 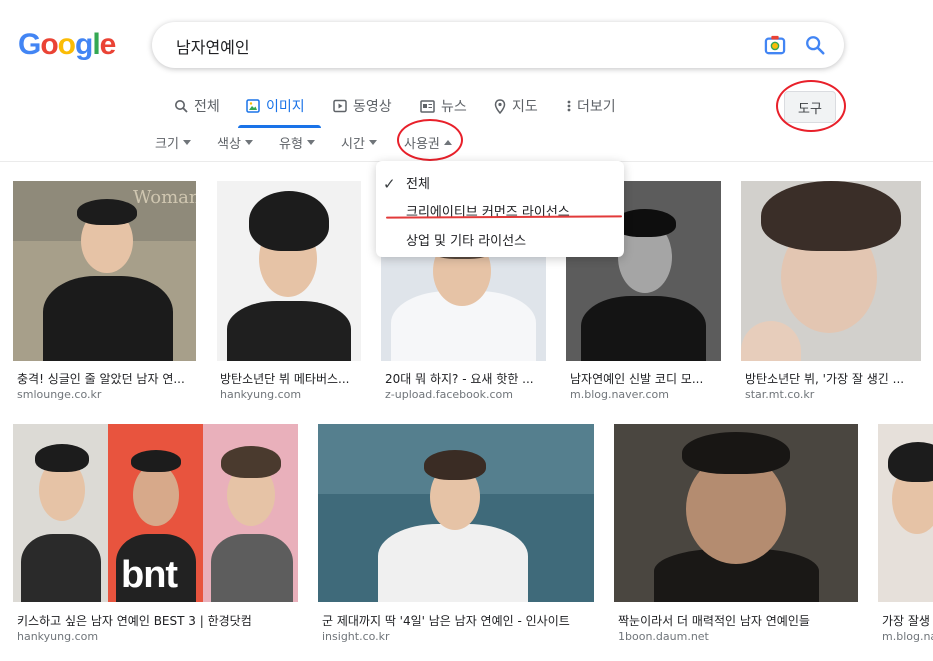 What do you see at coordinates (500, 209) in the screenshot?
I see `license-dropdown-menu: ✓ 전체 크리에이티브 커먼즈 라이선스 상업 및 기타 라이선스` at bounding box center [500, 209].